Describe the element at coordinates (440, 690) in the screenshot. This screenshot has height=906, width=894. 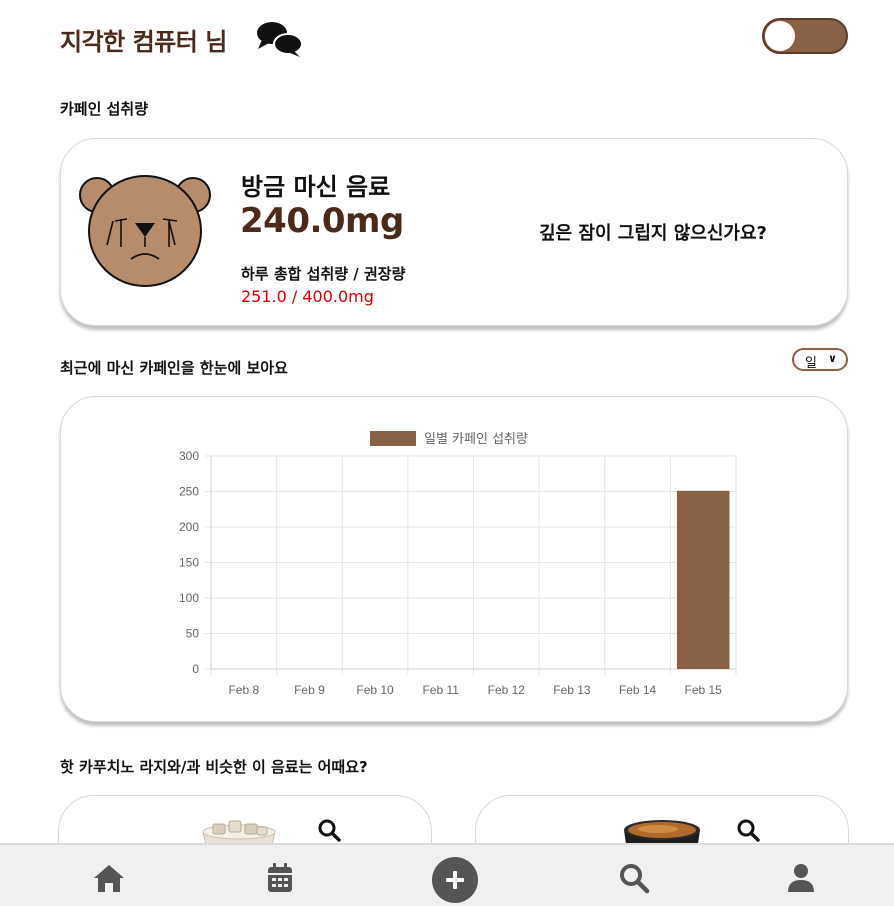
I see `x-tick-label: Feb 11` at that location.